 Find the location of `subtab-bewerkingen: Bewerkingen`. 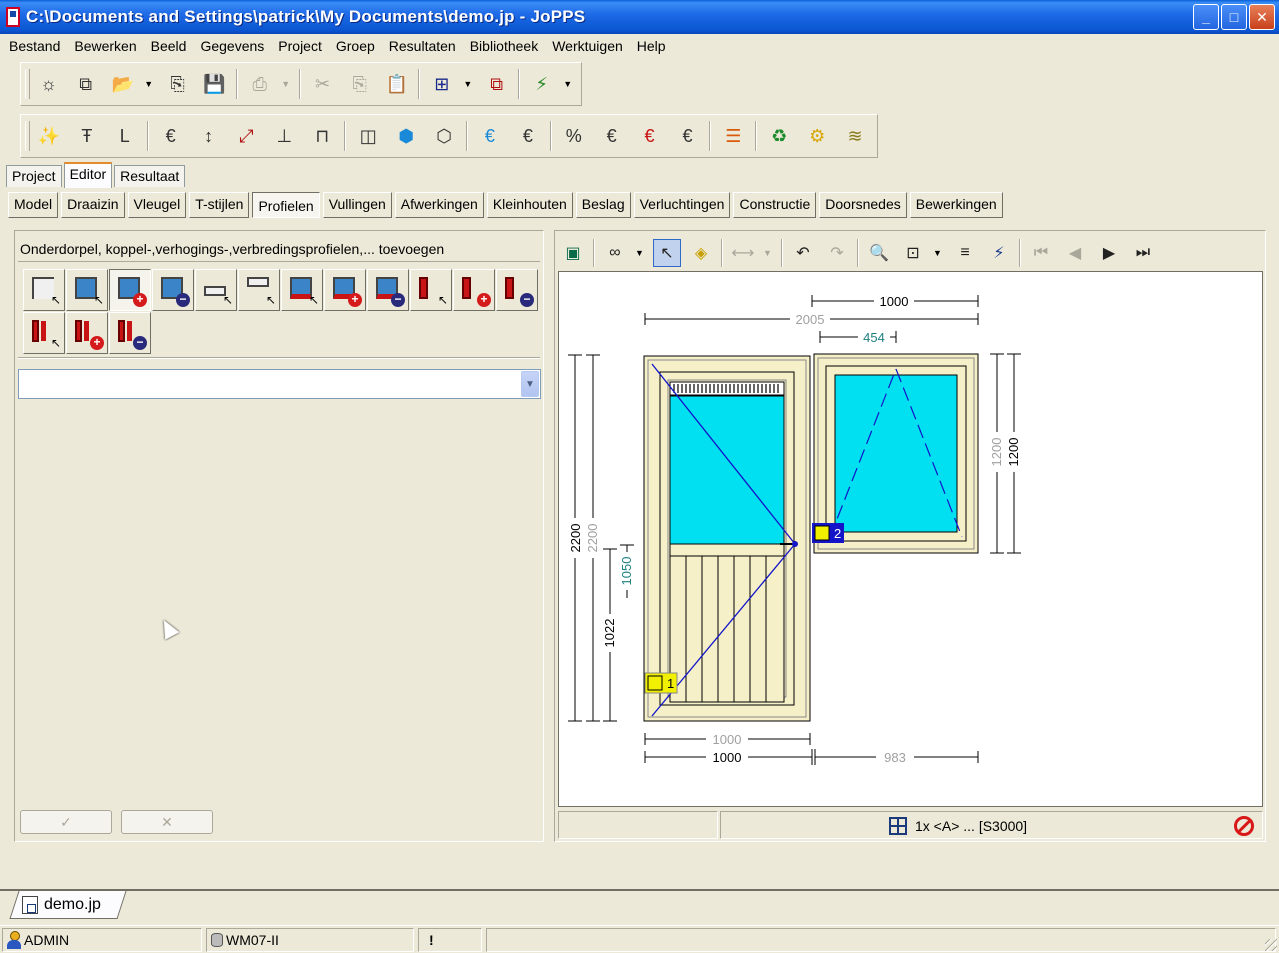

subtab-bewerkingen: Bewerkingen is located at coordinates (956, 205).